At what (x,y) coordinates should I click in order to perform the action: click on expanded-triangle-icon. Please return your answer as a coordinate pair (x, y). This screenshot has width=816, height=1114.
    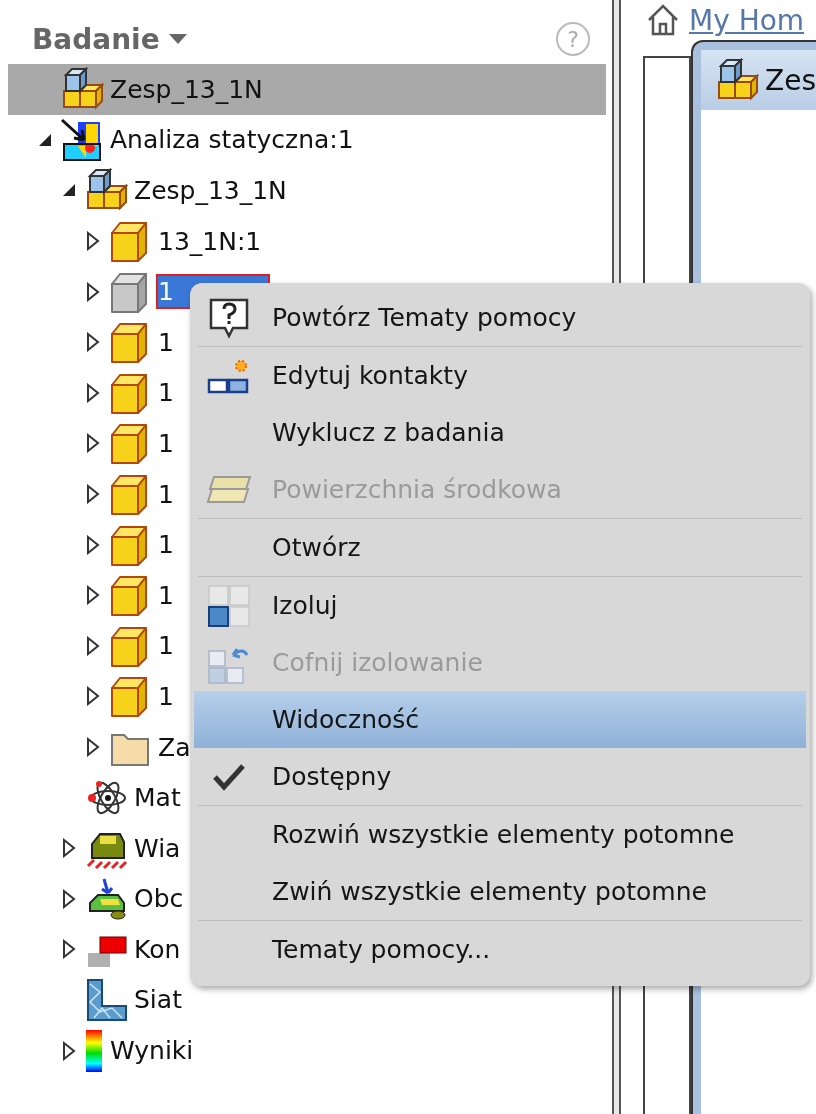
    Looking at the image, I should click on (69, 190).